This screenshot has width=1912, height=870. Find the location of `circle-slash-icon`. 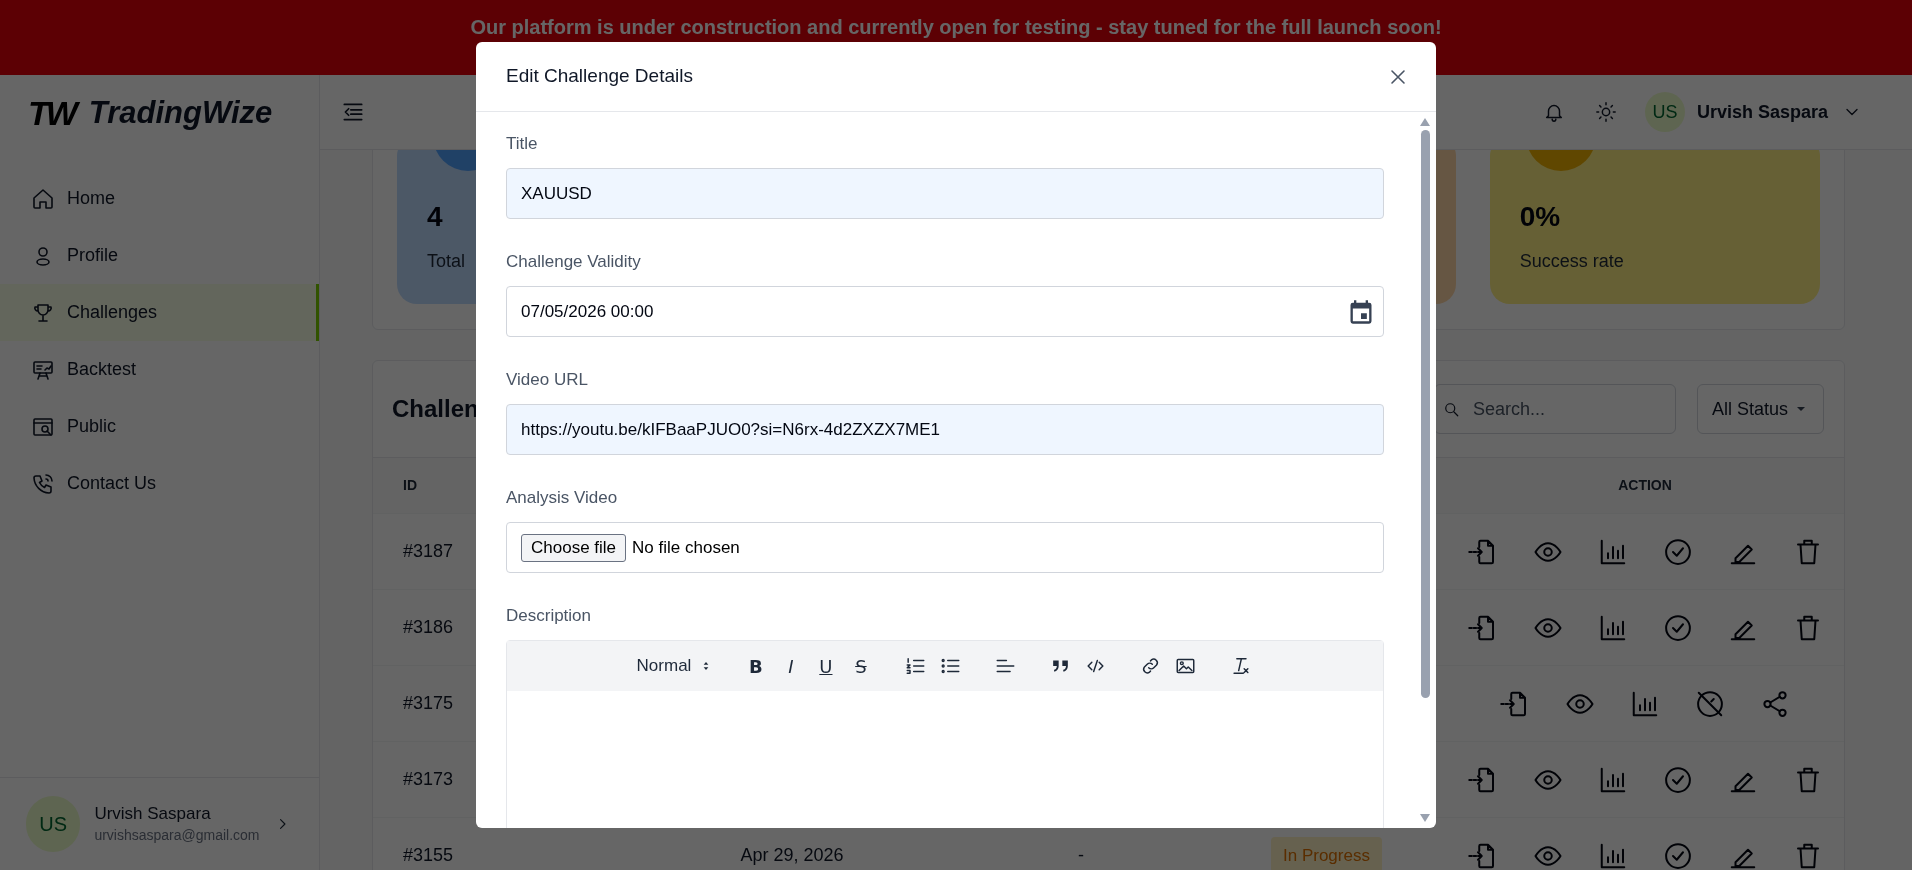

circle-slash-icon is located at coordinates (1710, 703).